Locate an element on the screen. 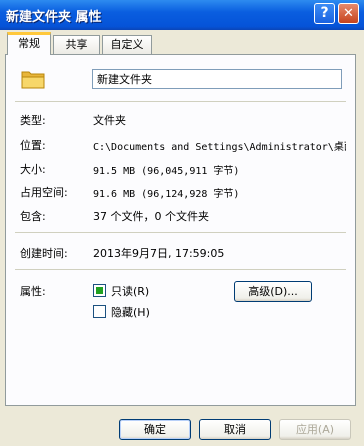 This screenshot has height=446, width=364. folder-icon is located at coordinates (33, 80).